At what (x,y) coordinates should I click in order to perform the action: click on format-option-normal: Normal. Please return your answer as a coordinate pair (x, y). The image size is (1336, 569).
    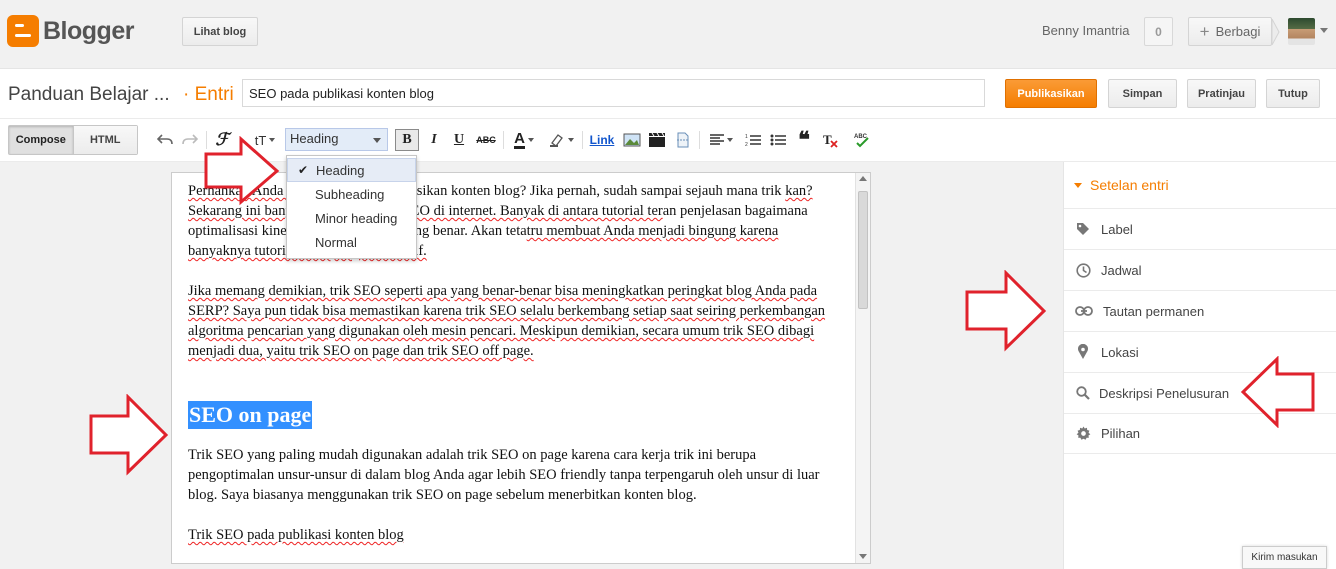
    Looking at the image, I should click on (351, 242).